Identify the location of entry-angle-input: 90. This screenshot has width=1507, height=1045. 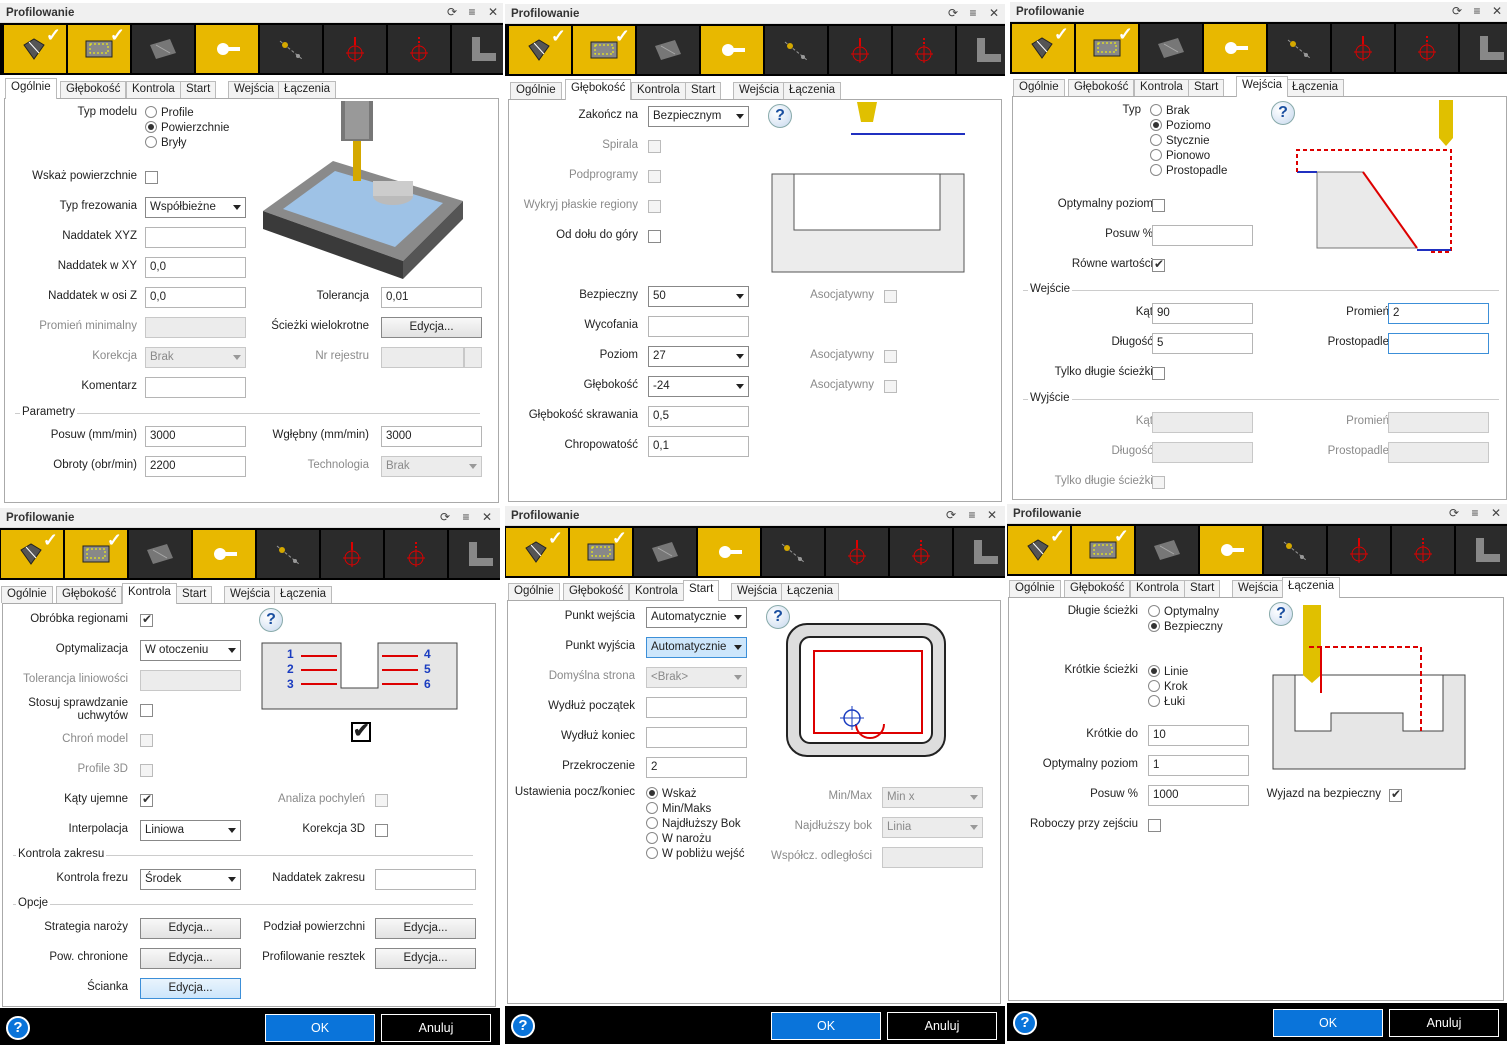
(1202, 313).